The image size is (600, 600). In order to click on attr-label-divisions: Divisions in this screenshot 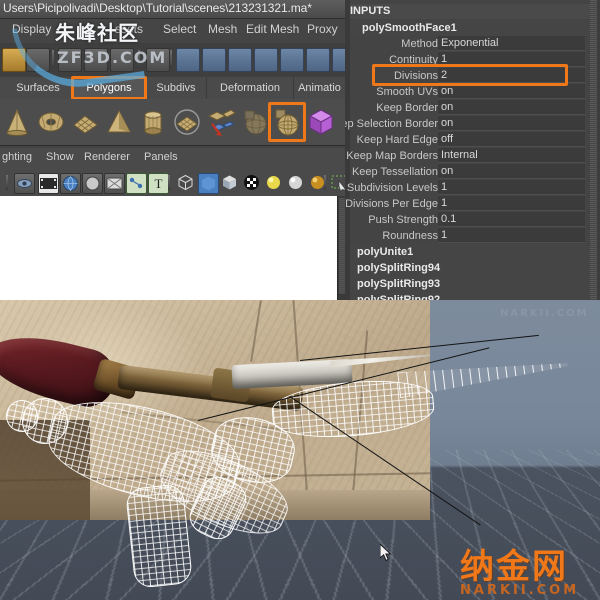, I will do `click(415, 76)`.